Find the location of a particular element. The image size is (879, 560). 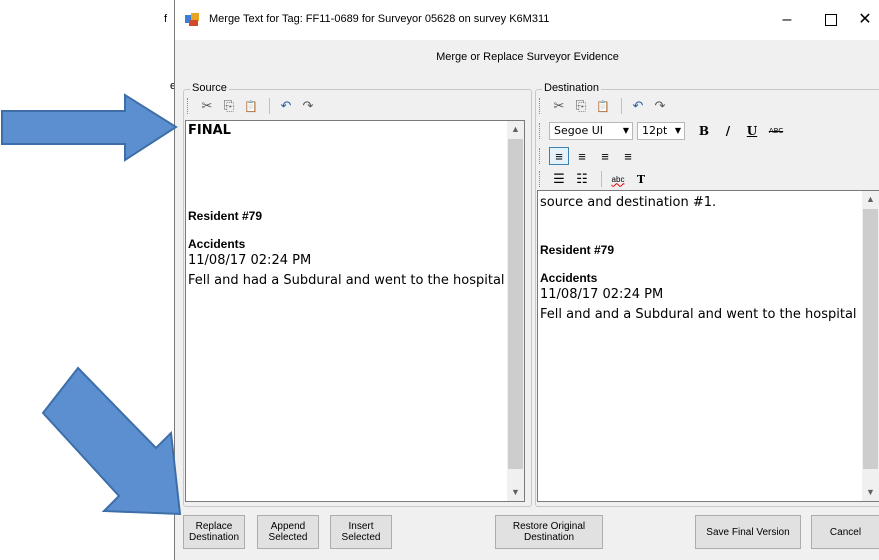

arrow-down-right-icon is located at coordinates (111, 441).